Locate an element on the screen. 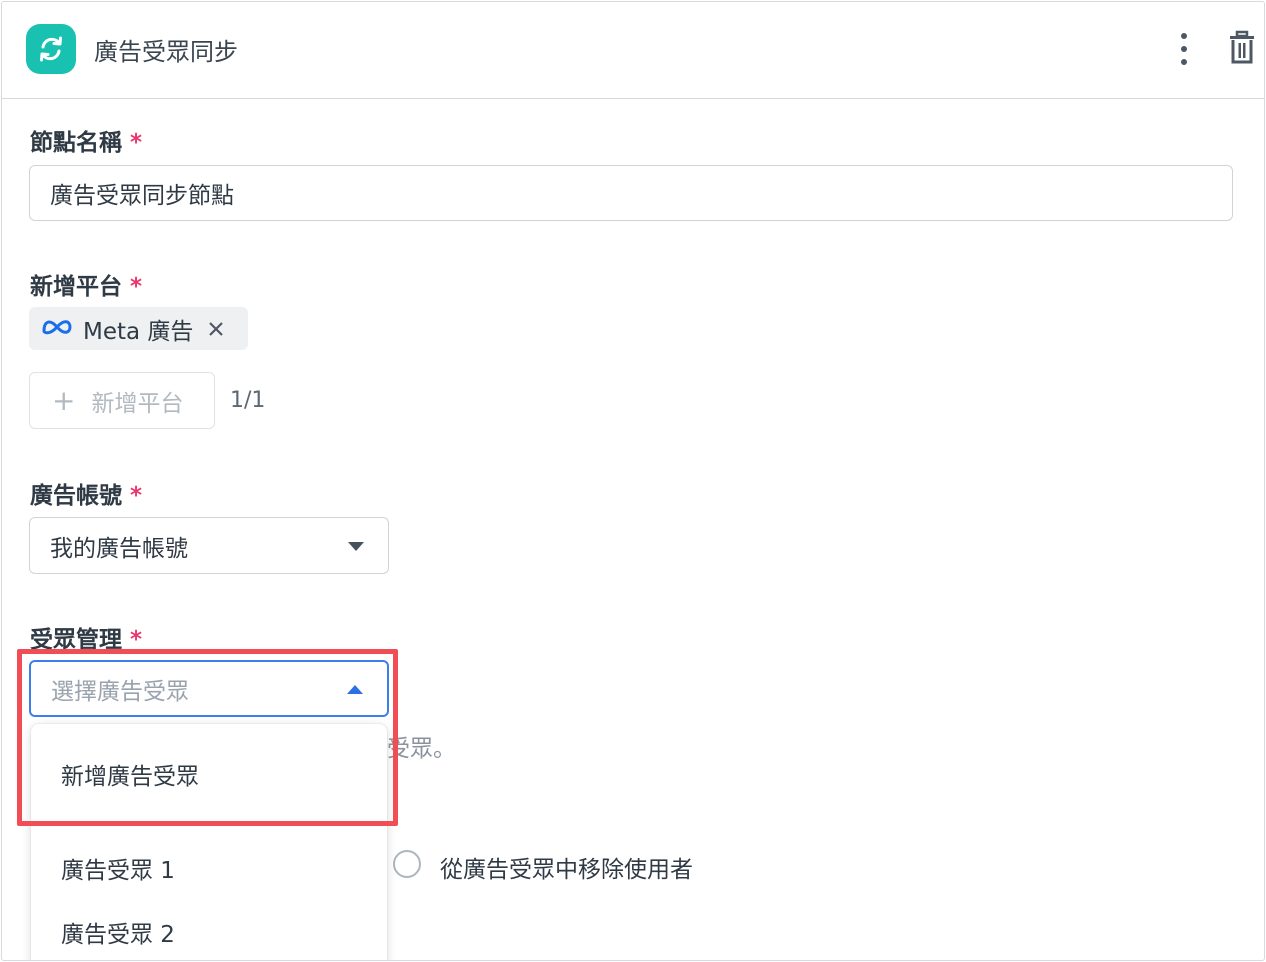  add-platform-button: + 新增平台 is located at coordinates (122, 400).